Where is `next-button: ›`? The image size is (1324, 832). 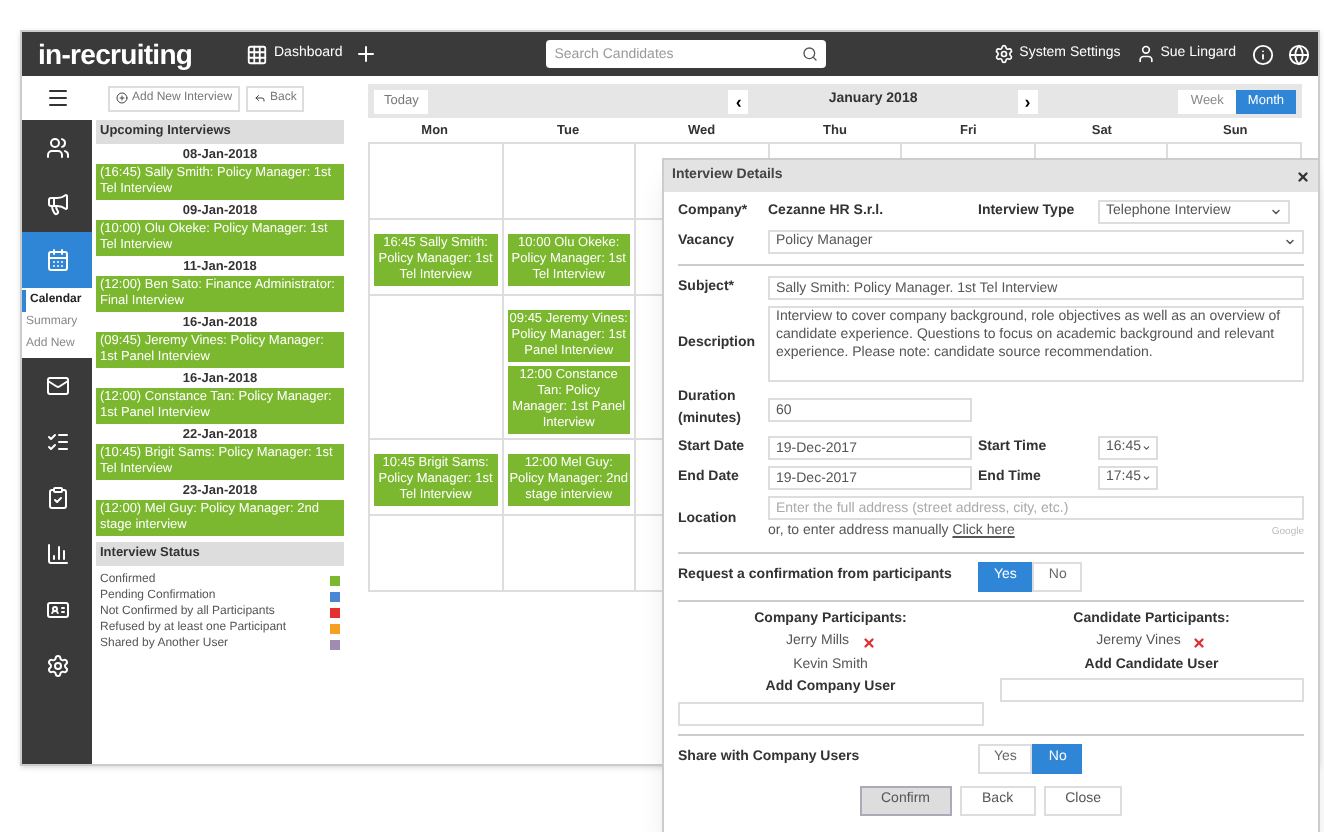 next-button: › is located at coordinates (1027, 101).